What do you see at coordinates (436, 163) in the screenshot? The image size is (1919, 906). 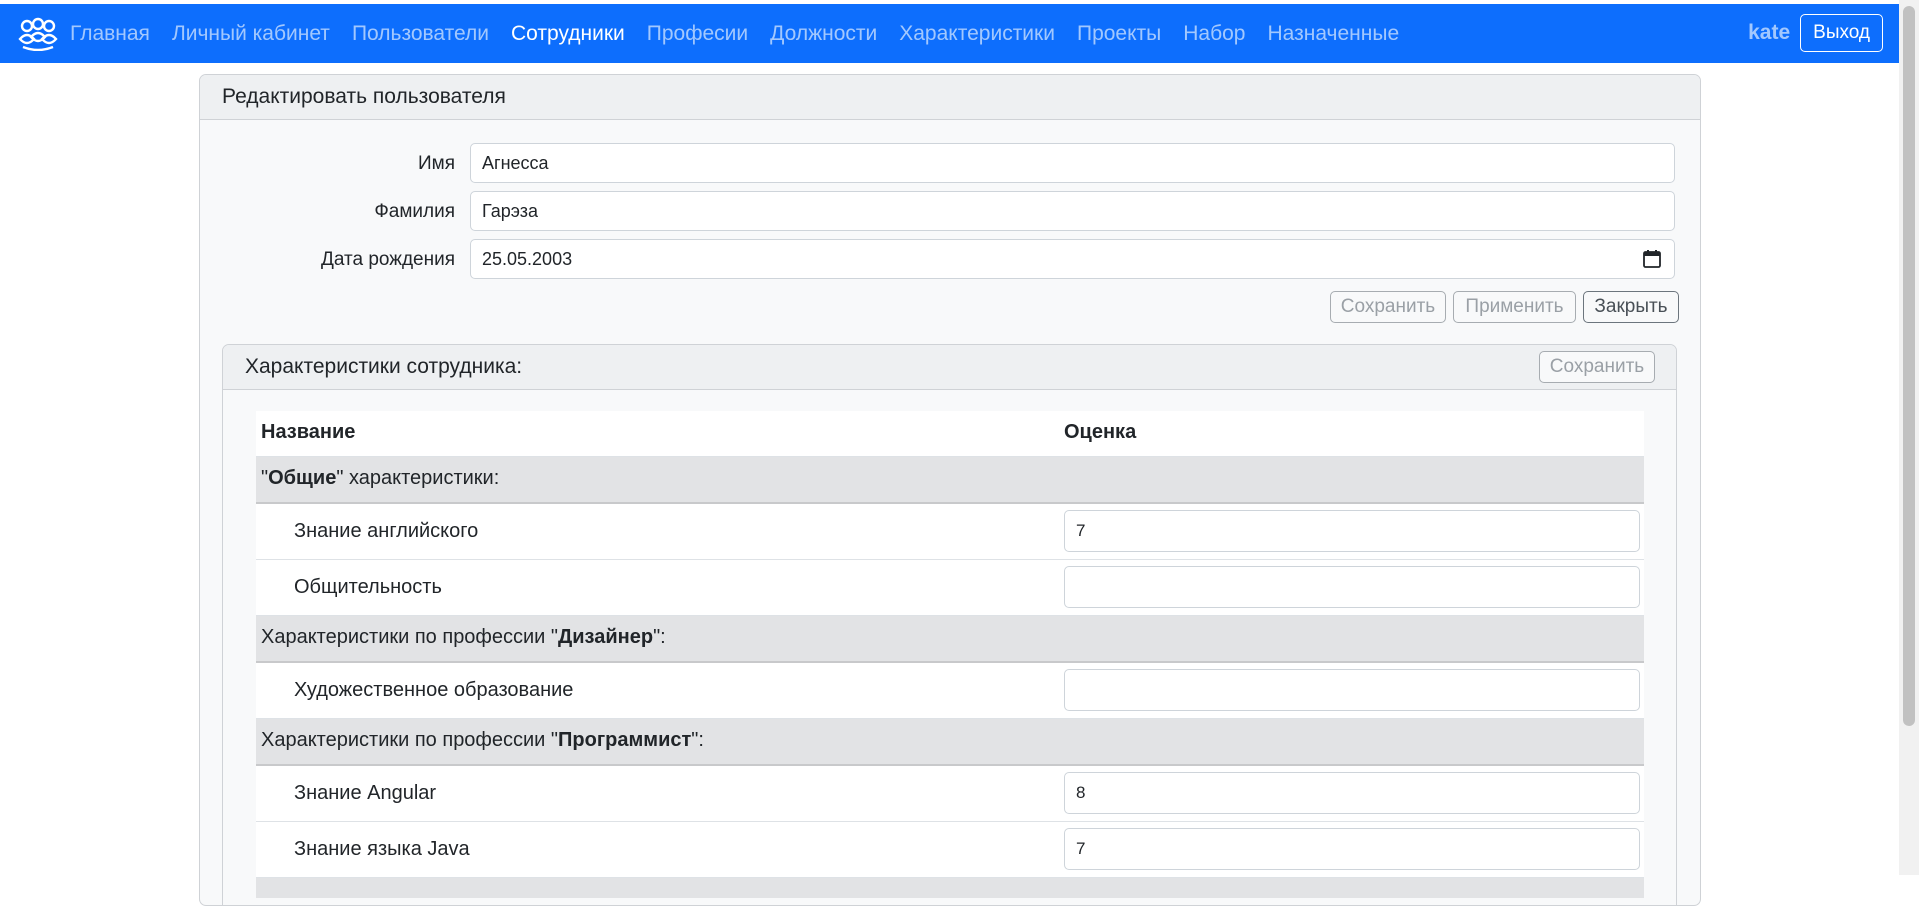 I see `first-name-label: Имя` at bounding box center [436, 163].